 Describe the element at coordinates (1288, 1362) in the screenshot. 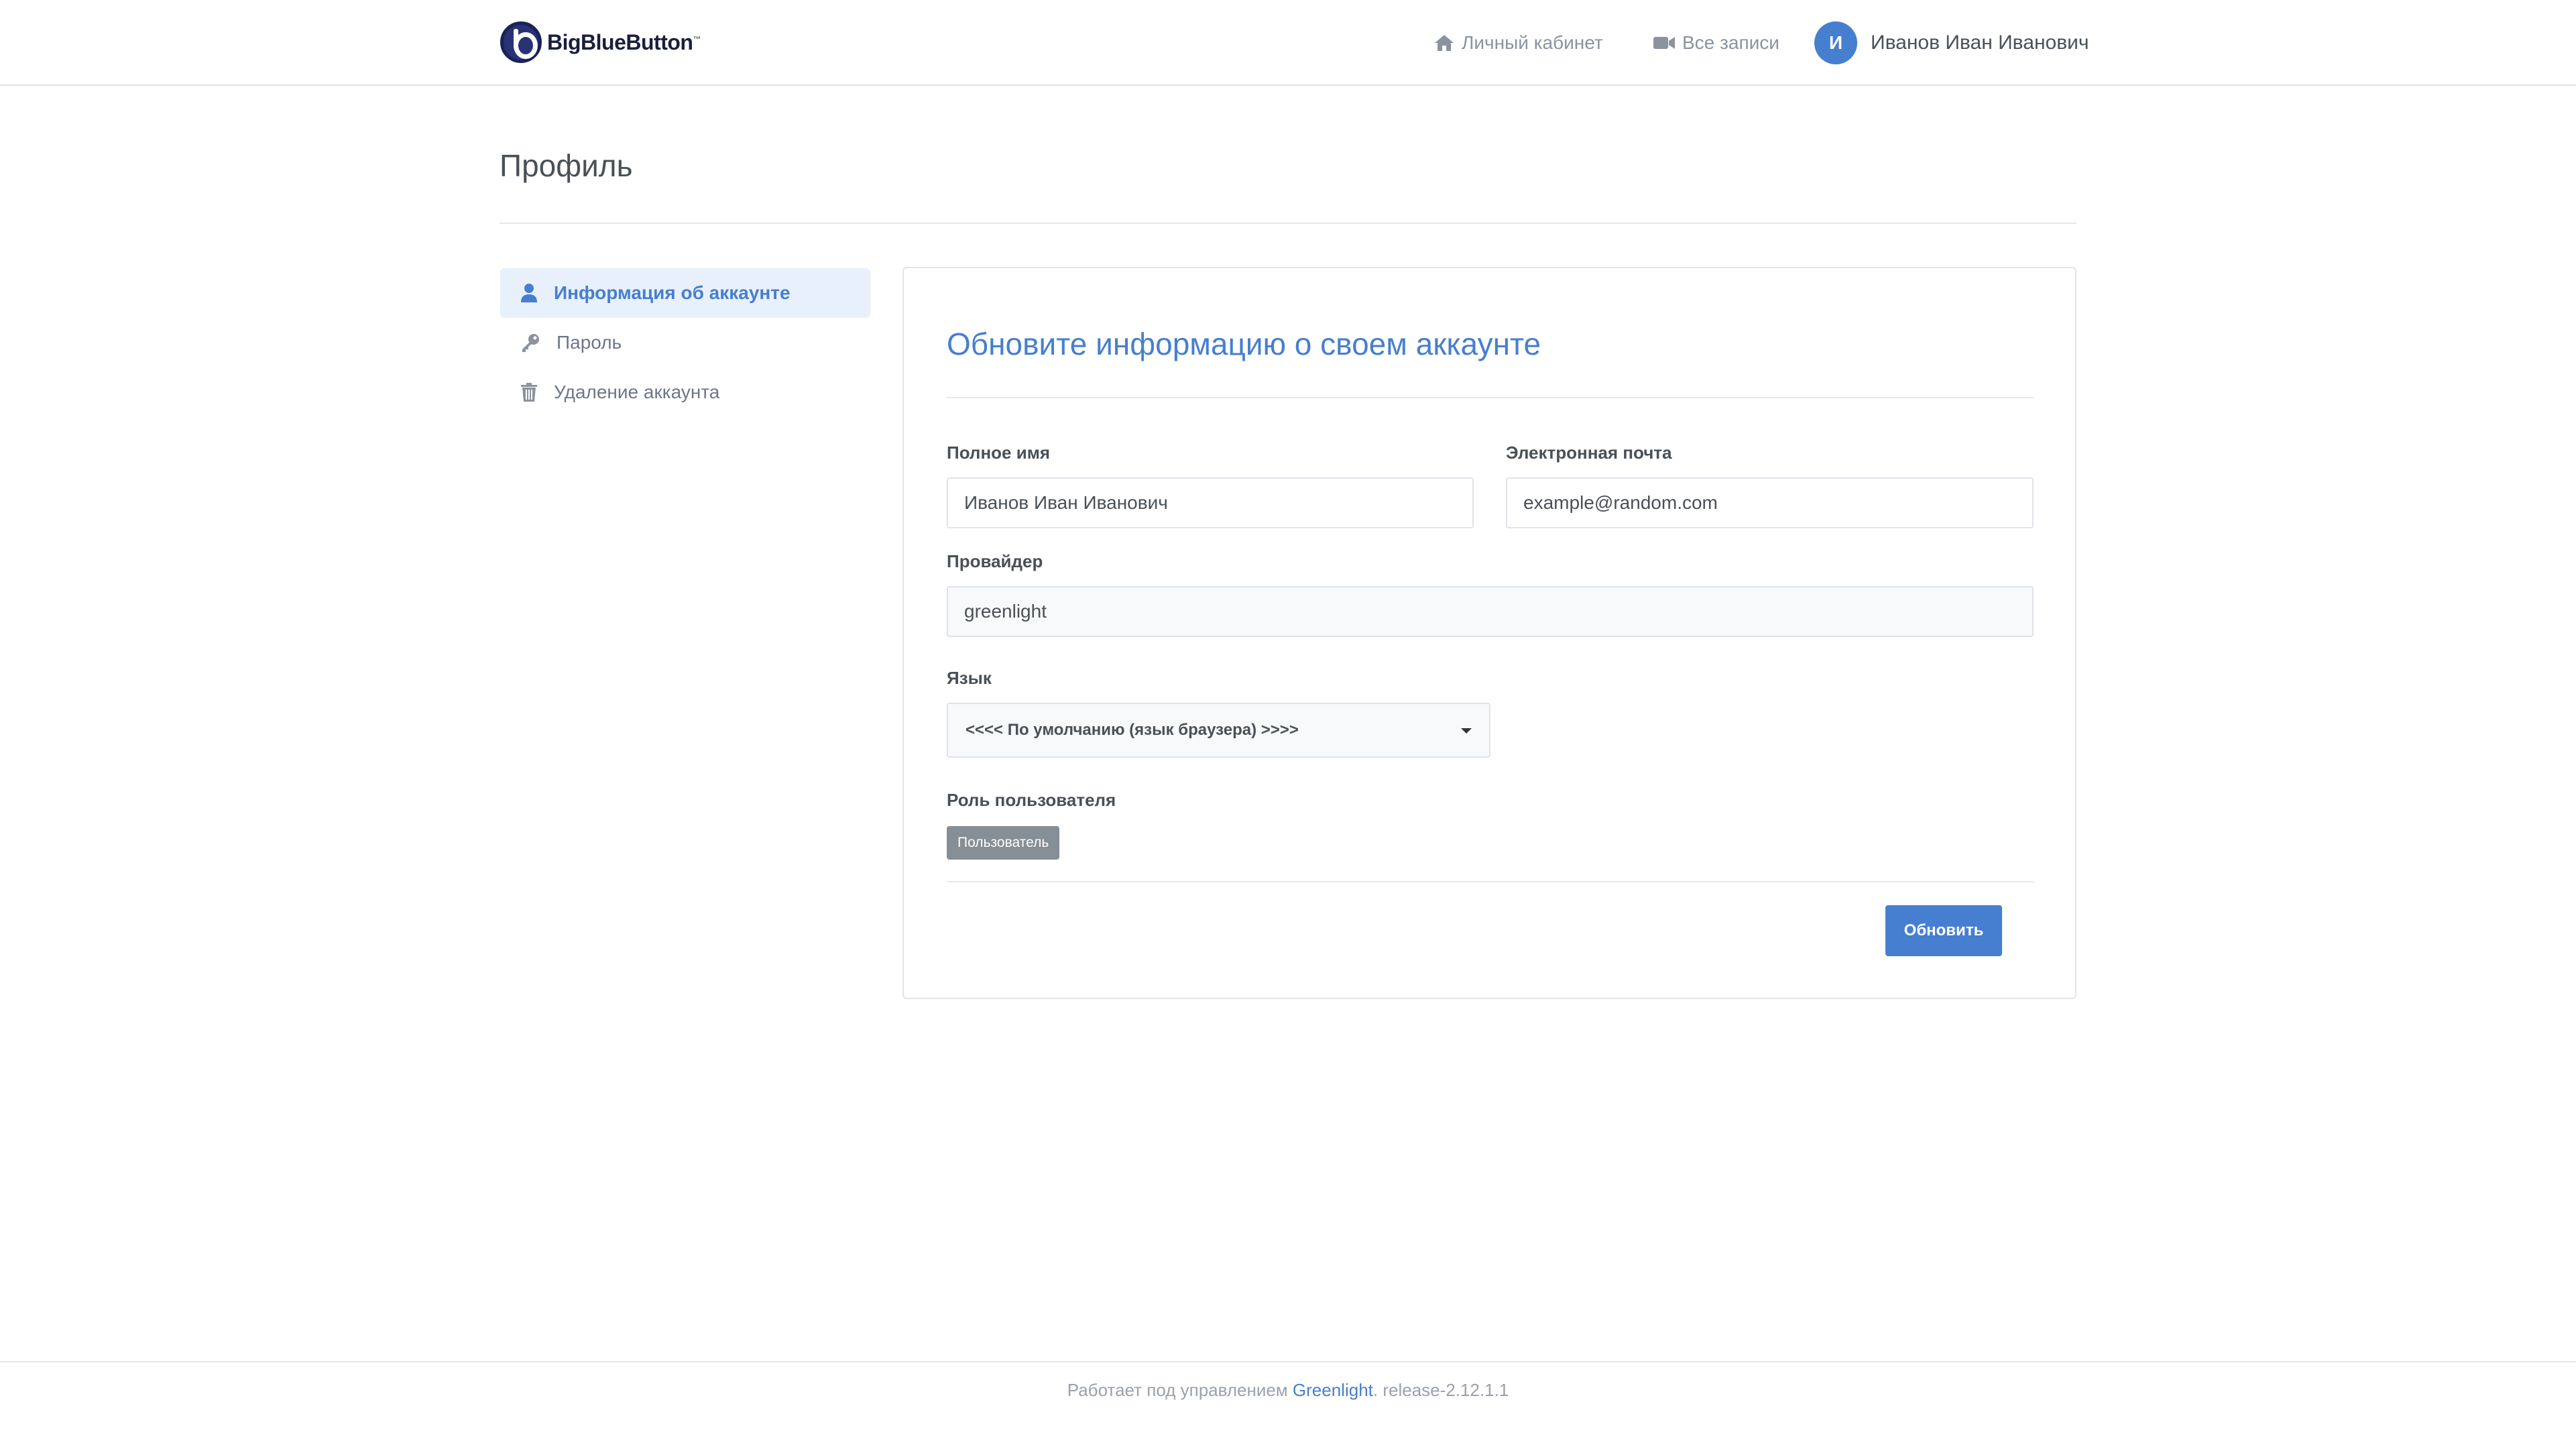

I see `footer-divider` at that location.